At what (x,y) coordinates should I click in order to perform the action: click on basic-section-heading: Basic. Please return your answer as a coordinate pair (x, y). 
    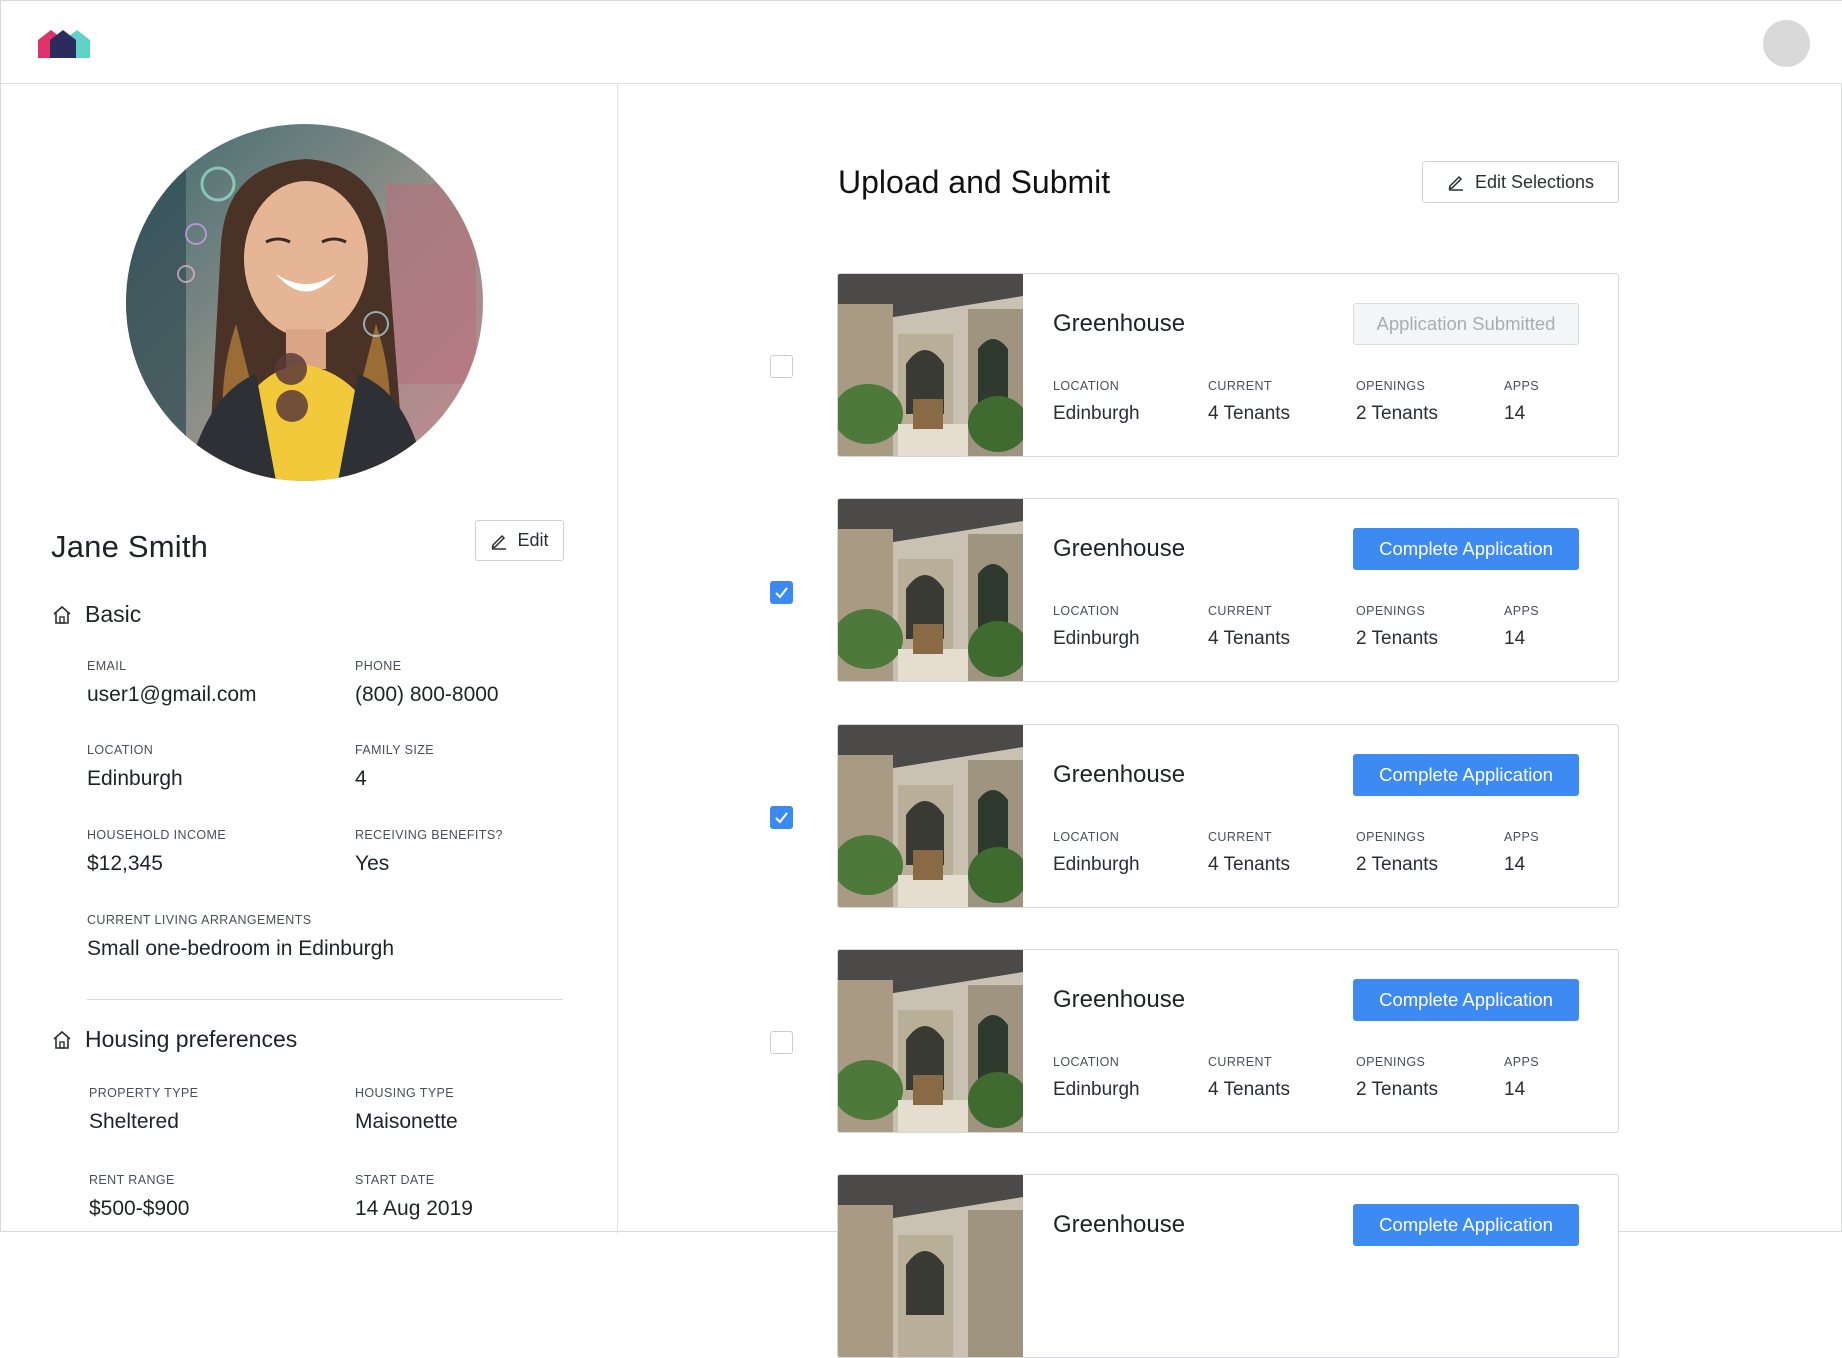
    Looking at the image, I should click on (96, 614).